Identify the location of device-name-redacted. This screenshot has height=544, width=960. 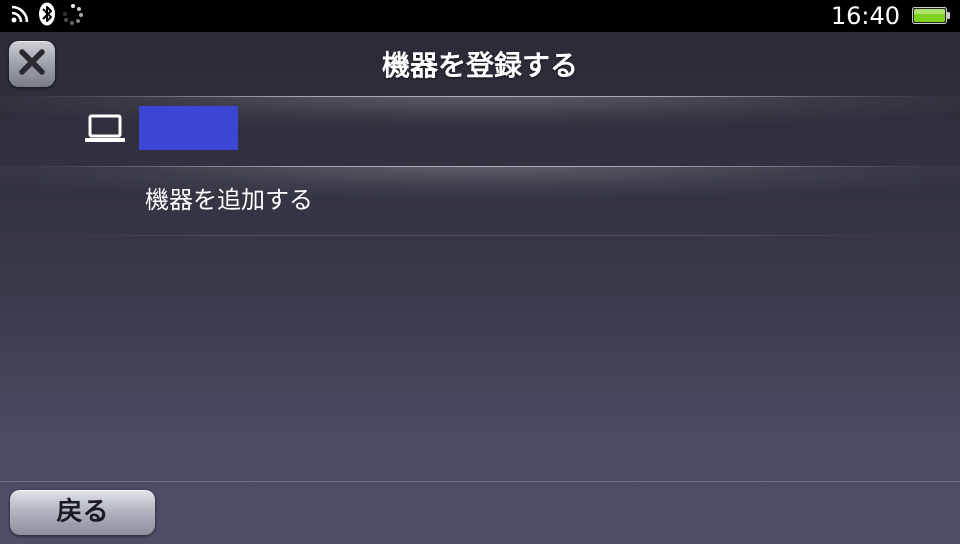
(188, 128).